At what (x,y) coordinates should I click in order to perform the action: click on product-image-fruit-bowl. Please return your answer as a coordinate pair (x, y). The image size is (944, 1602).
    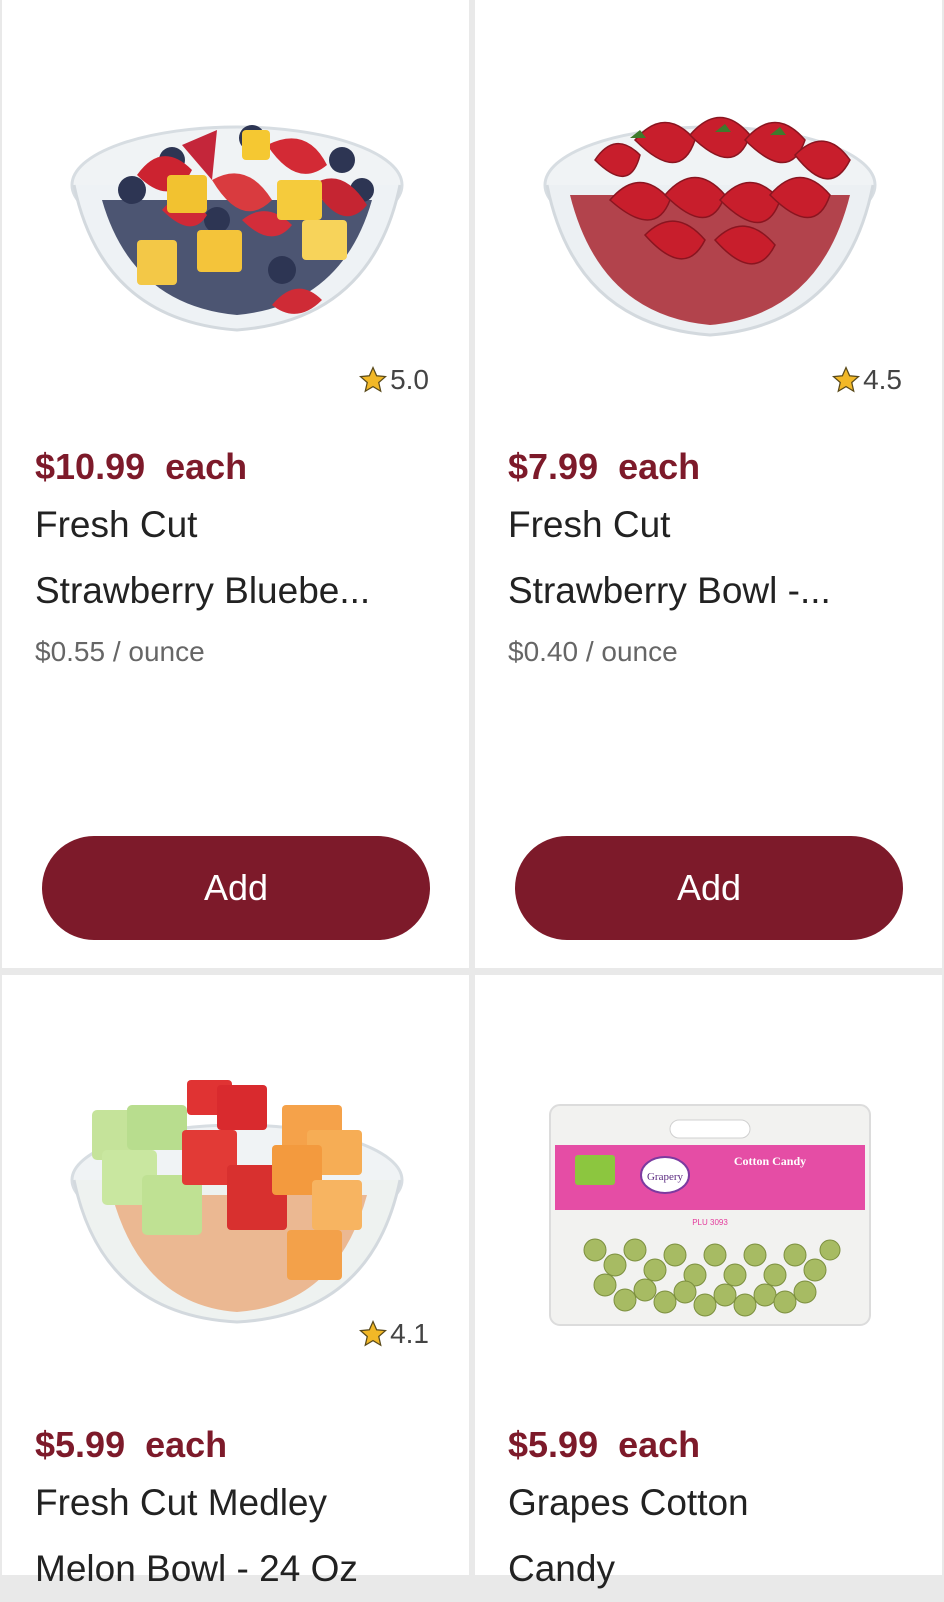
    Looking at the image, I should click on (237, 220).